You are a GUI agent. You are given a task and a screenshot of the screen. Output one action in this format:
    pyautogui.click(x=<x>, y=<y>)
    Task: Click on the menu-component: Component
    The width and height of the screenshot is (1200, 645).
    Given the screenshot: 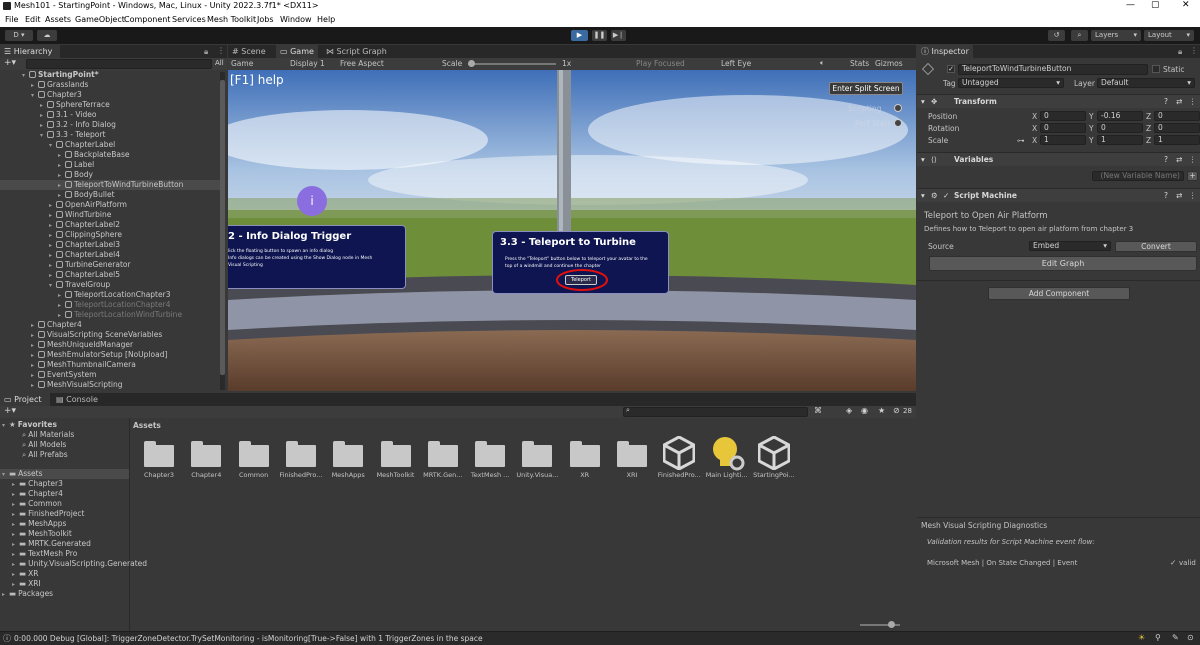 What is the action you would take?
    pyautogui.click(x=147, y=19)
    